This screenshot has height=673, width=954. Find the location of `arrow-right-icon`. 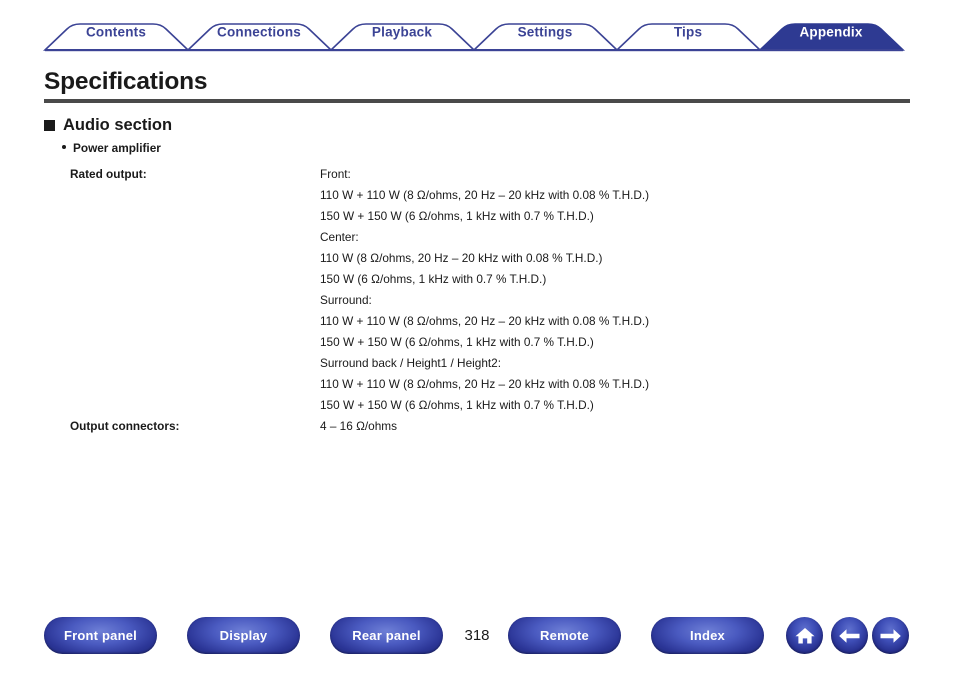

arrow-right-icon is located at coordinates (890, 635).